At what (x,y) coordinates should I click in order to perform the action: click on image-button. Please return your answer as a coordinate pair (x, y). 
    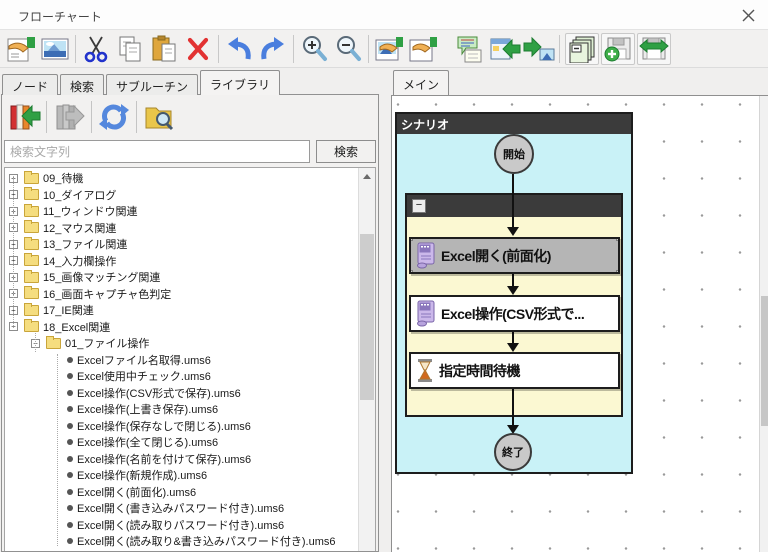
    Looking at the image, I should click on (55, 49).